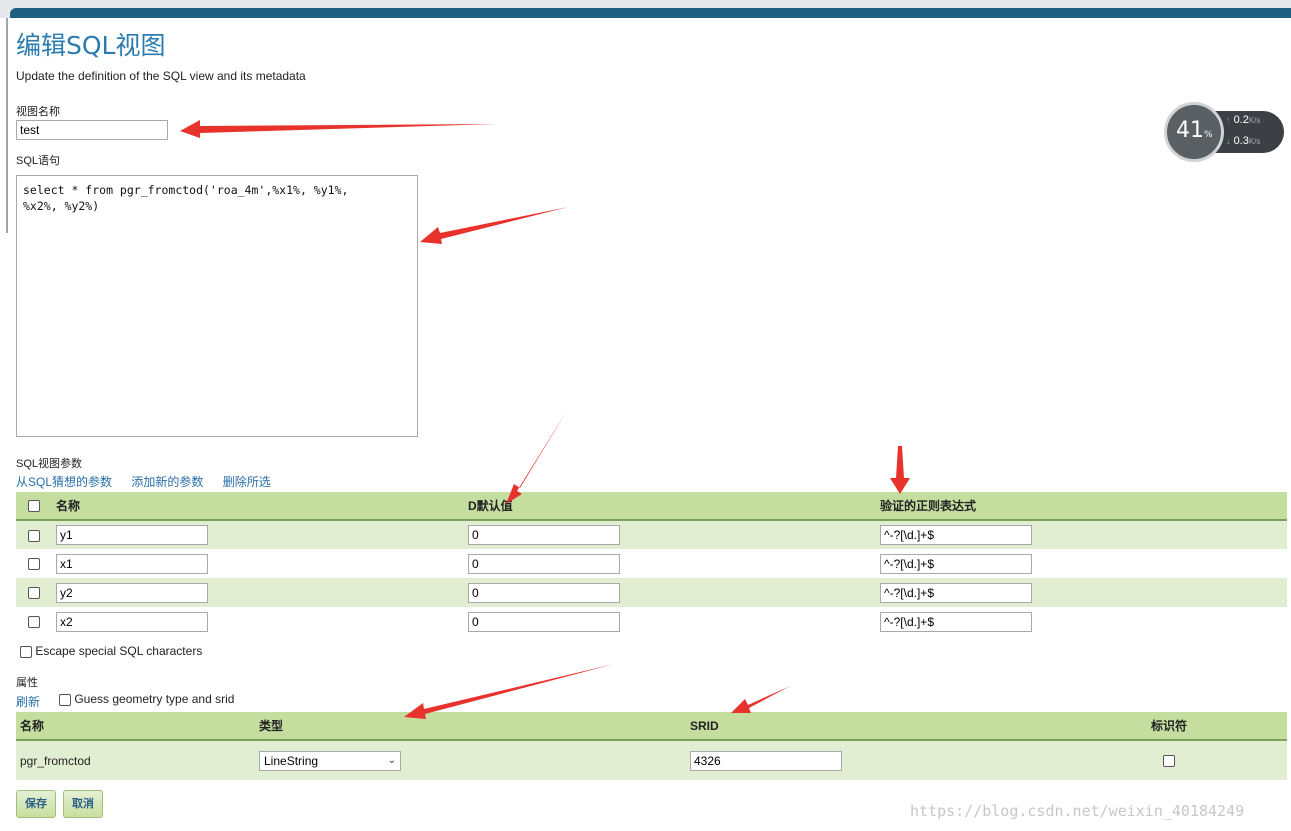 The width and height of the screenshot is (1291, 831). What do you see at coordinates (83, 804) in the screenshot?
I see `cancel-button: 取消` at bounding box center [83, 804].